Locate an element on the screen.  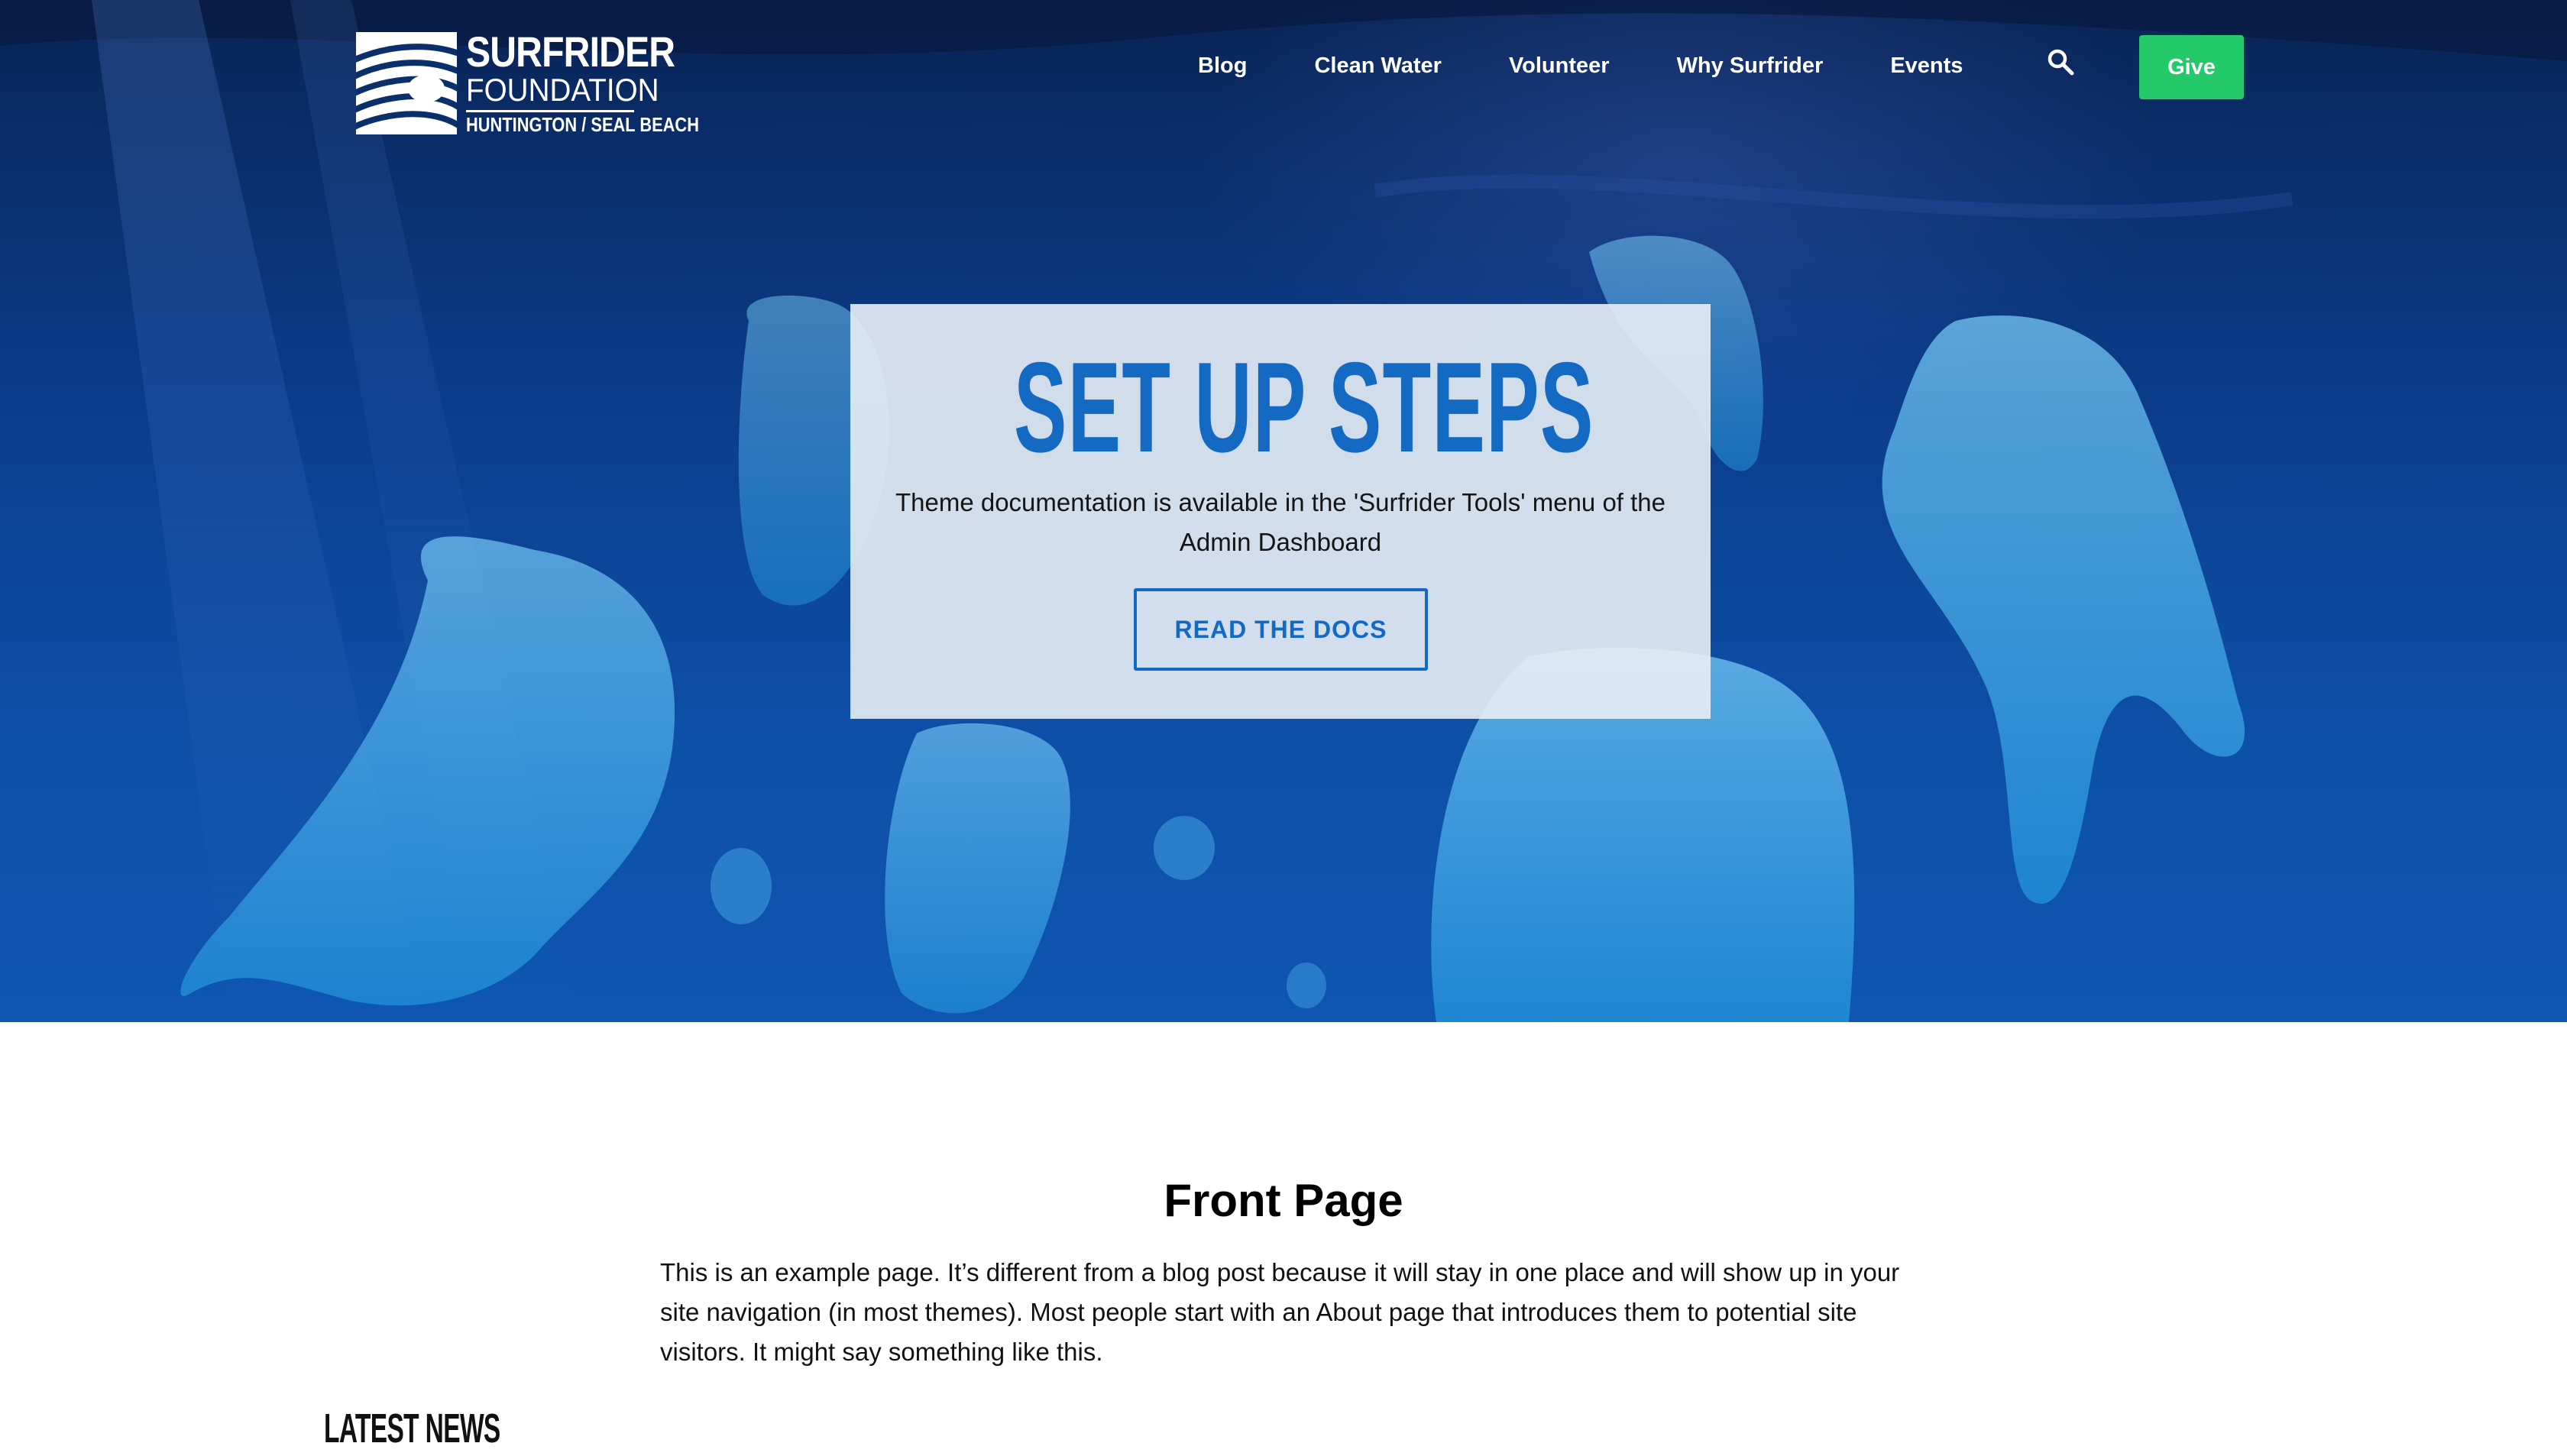
latest-news-heading: LATEST NEWS is located at coordinates (412, 1428).